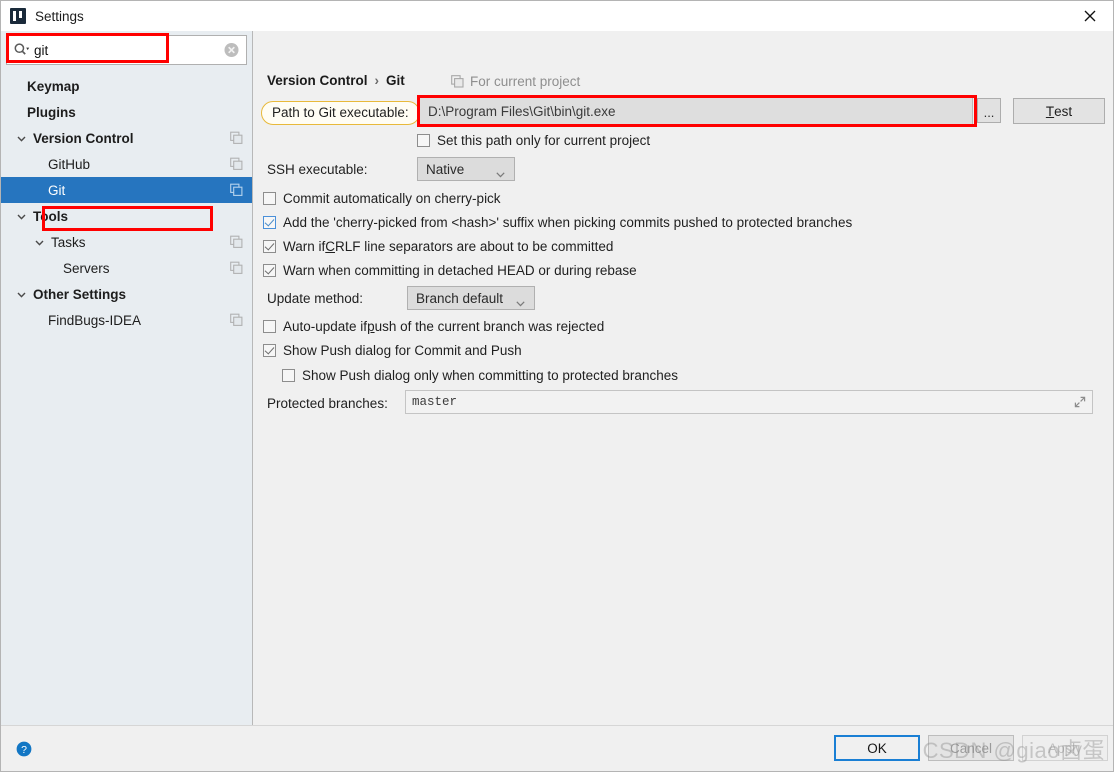 This screenshot has width=1114, height=772. I want to click on path-to-git-value: D:\Program Files\Git\bin\git.exe, so click(522, 111).